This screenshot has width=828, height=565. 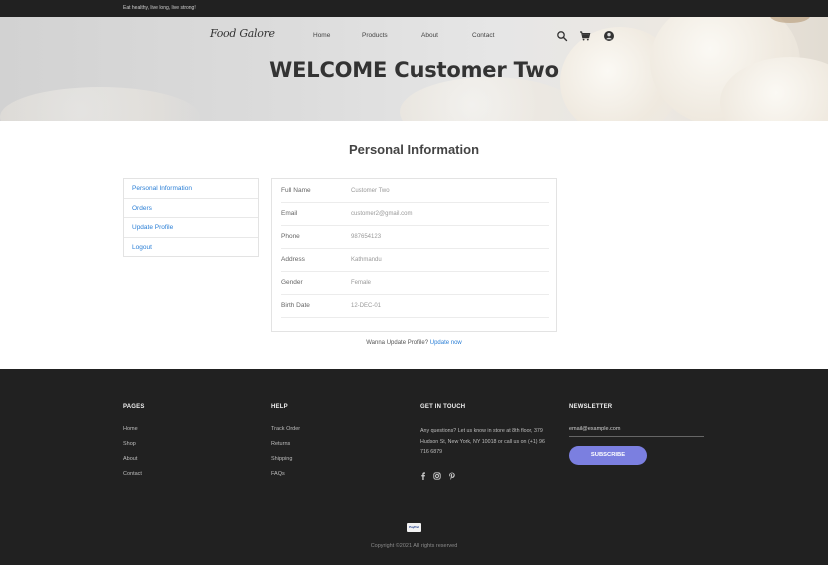 I want to click on facebook-icon, so click(x=423, y=473).